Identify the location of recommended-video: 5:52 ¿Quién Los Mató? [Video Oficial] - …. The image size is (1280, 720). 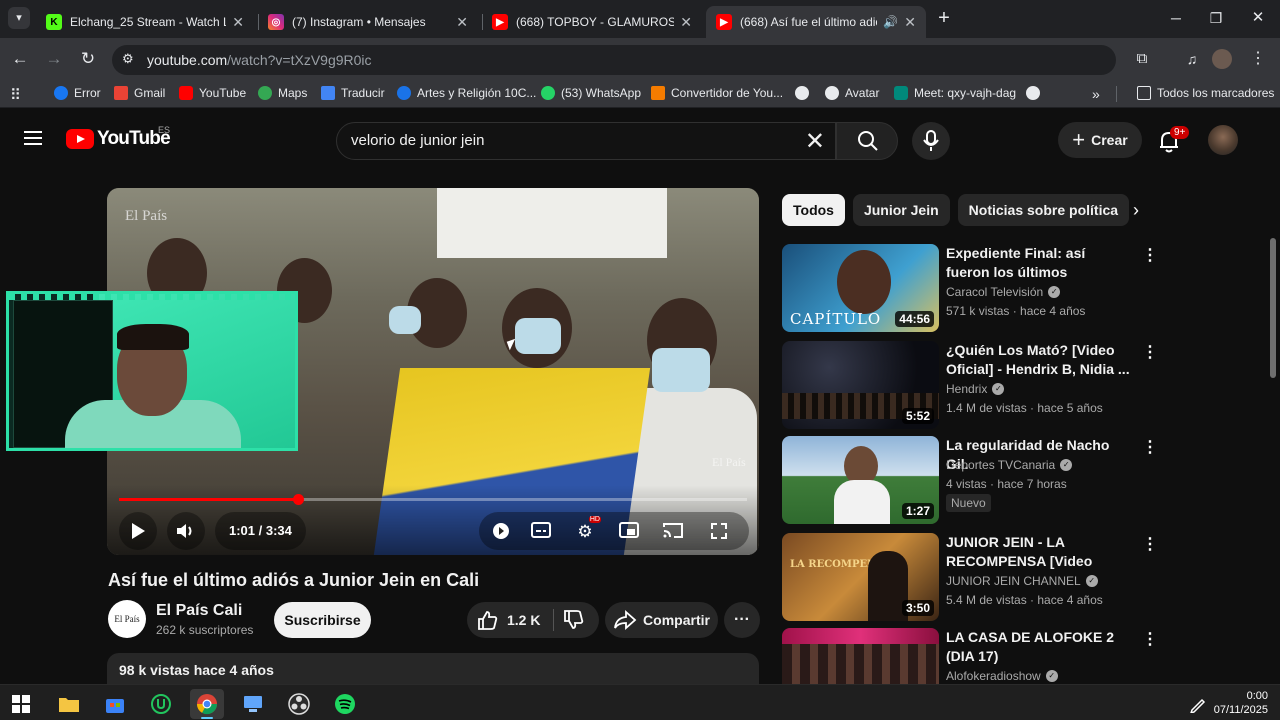
(970, 385).